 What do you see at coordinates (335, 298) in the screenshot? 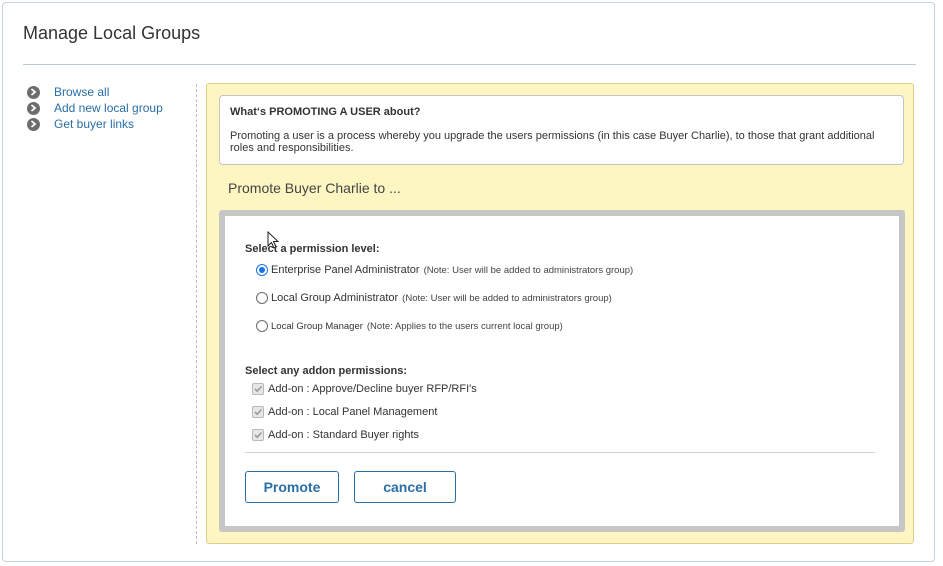
I see `radio-label: Local Group Administrator` at bounding box center [335, 298].